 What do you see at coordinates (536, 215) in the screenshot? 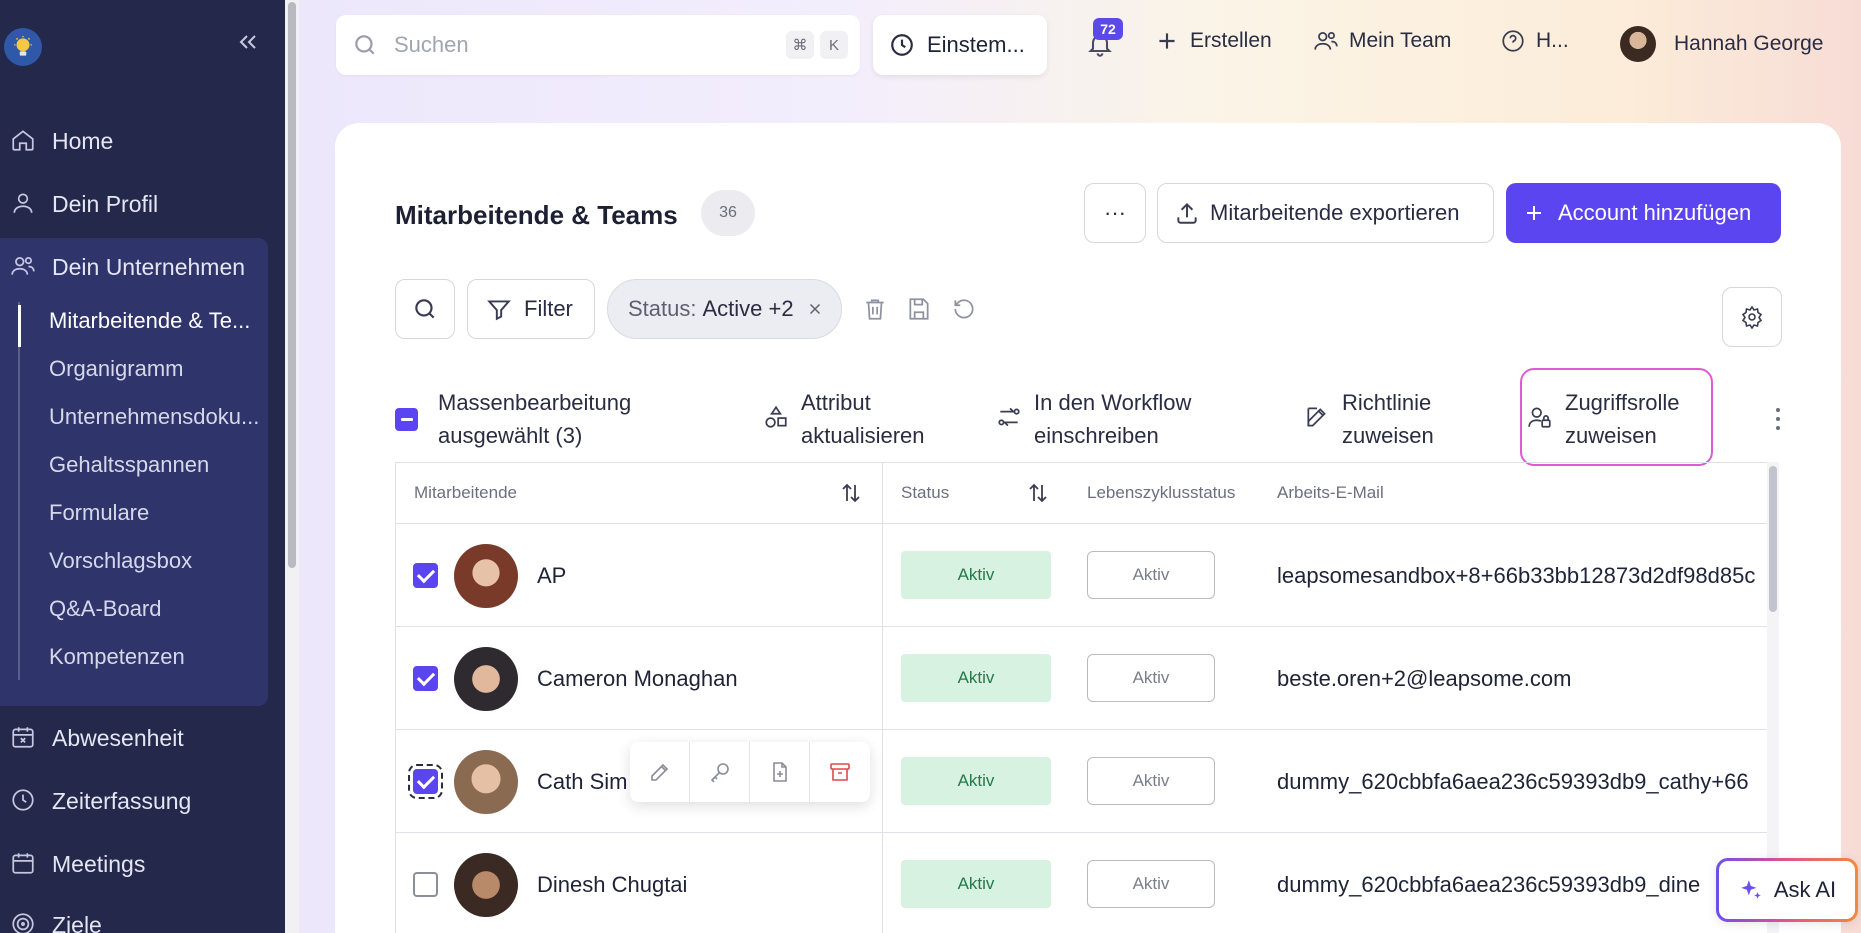
I see `page-title: Mitarbeitende & Teams` at bounding box center [536, 215].